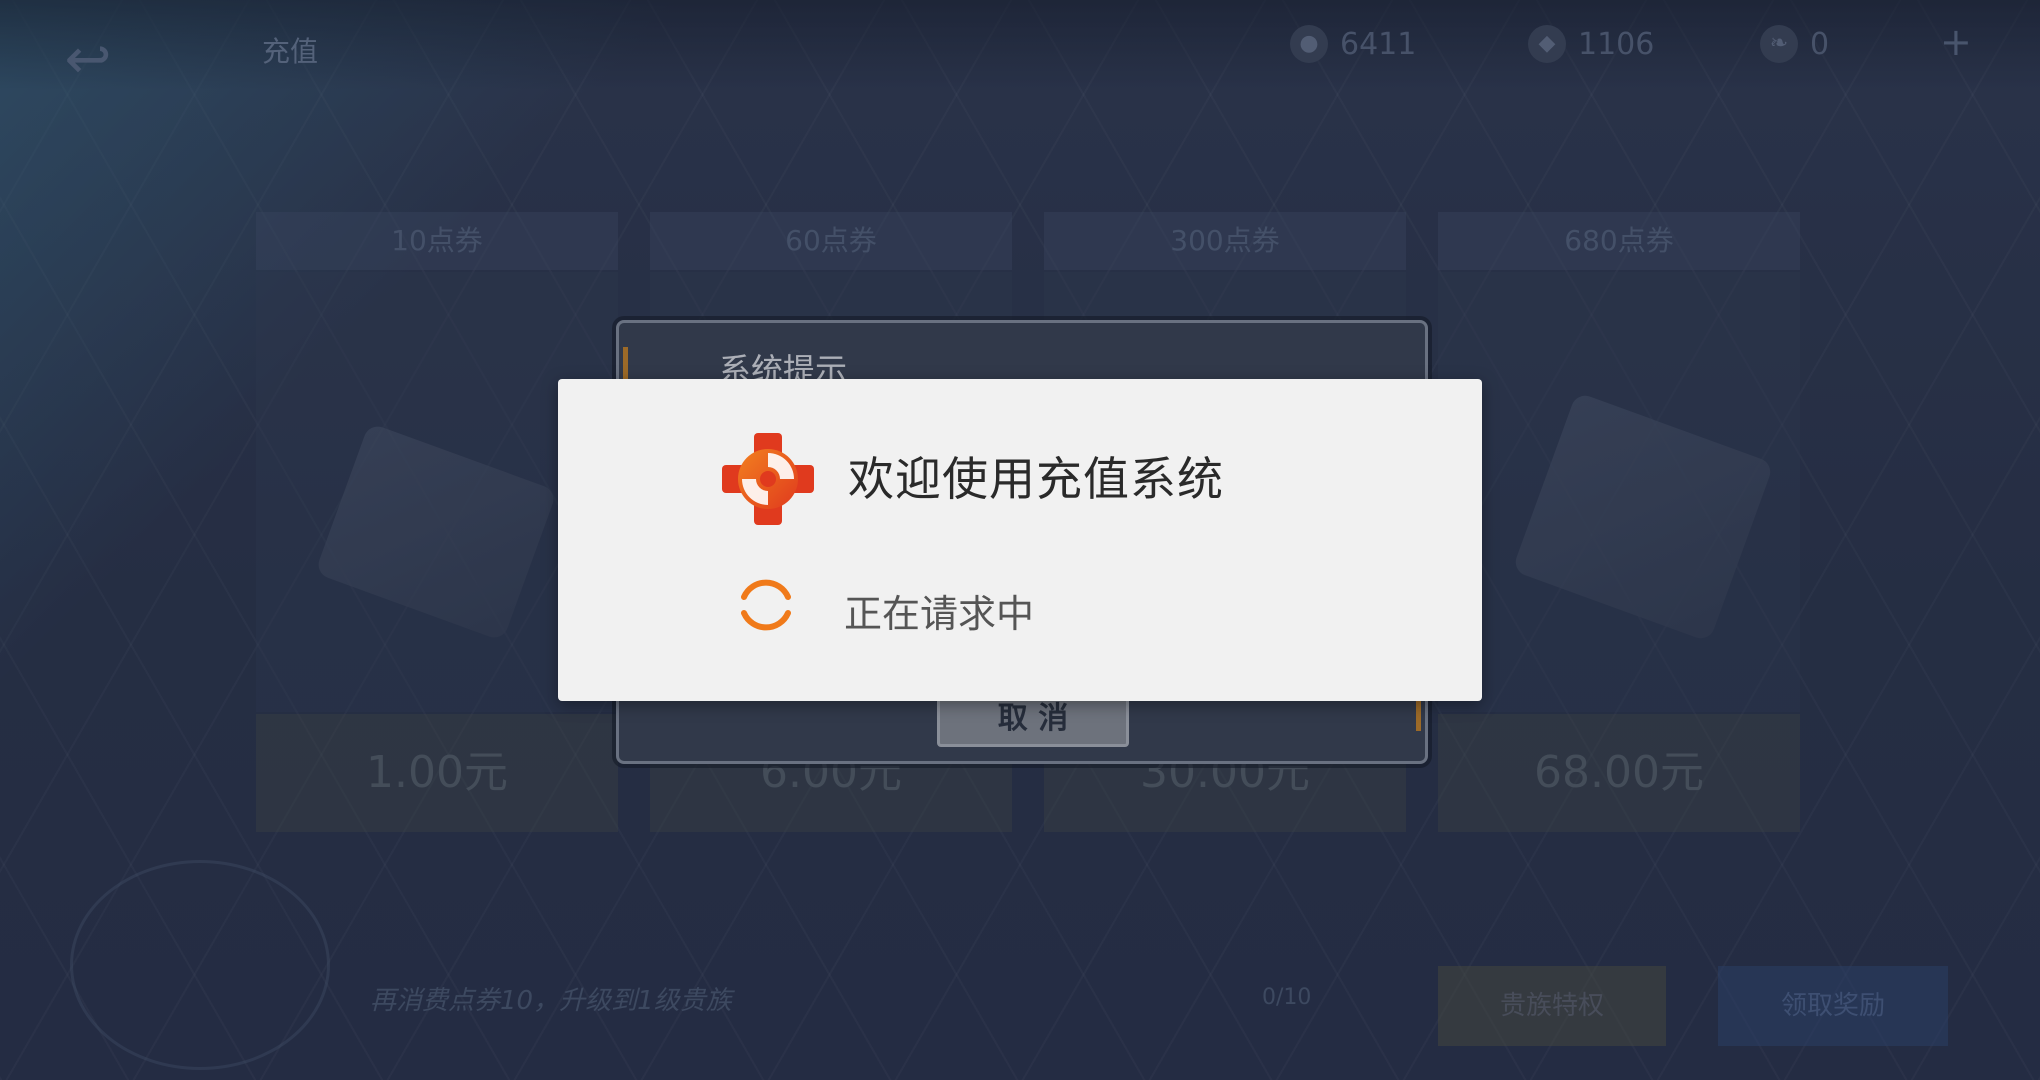  I want to click on payment-dialog: 欢迎使用充值系统 正在请求中, so click(1020, 540).